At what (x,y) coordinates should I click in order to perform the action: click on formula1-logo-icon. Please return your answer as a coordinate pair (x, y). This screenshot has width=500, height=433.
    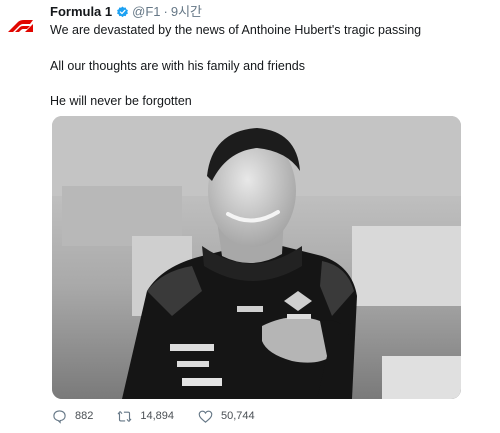
    Looking at the image, I should click on (20, 26).